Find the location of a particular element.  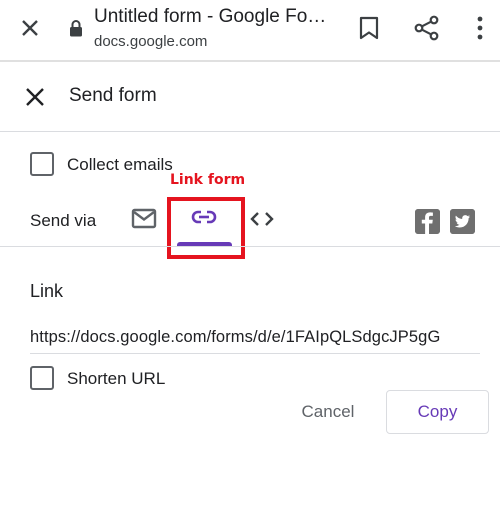

facebook-icon is located at coordinates (427, 221).